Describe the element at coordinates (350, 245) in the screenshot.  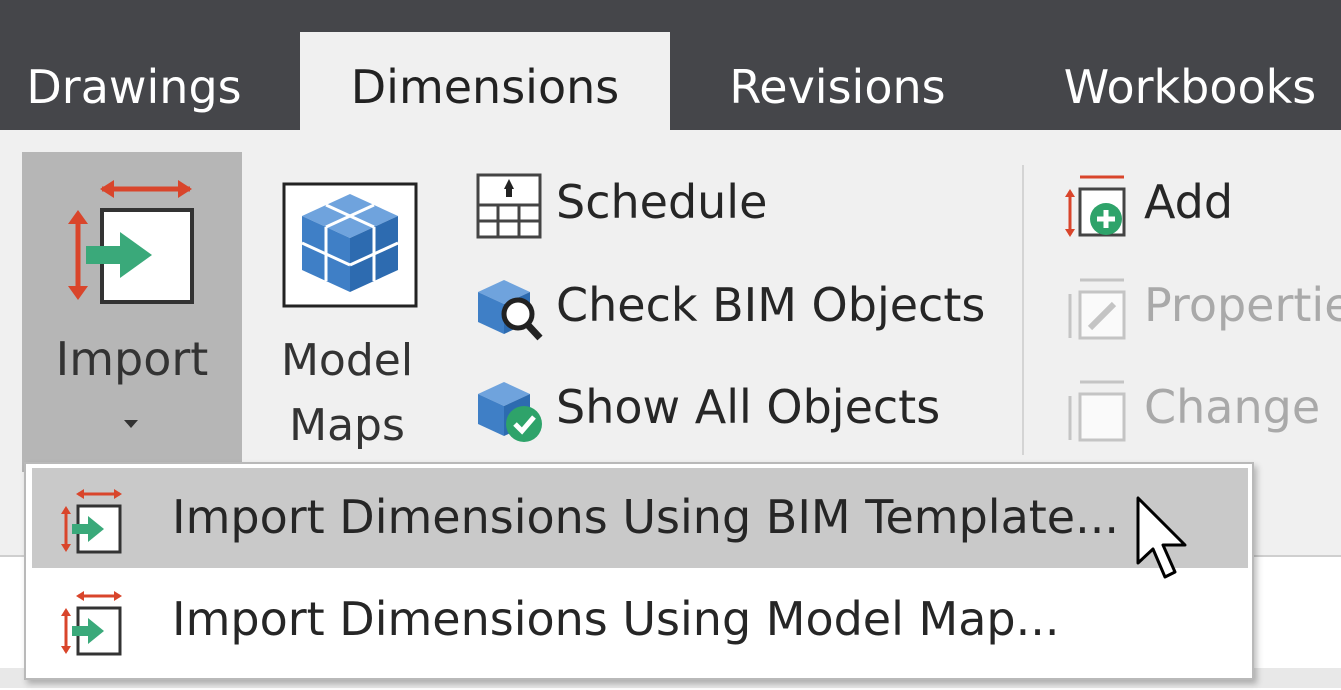
I see `model-maps-cube-icon` at that location.